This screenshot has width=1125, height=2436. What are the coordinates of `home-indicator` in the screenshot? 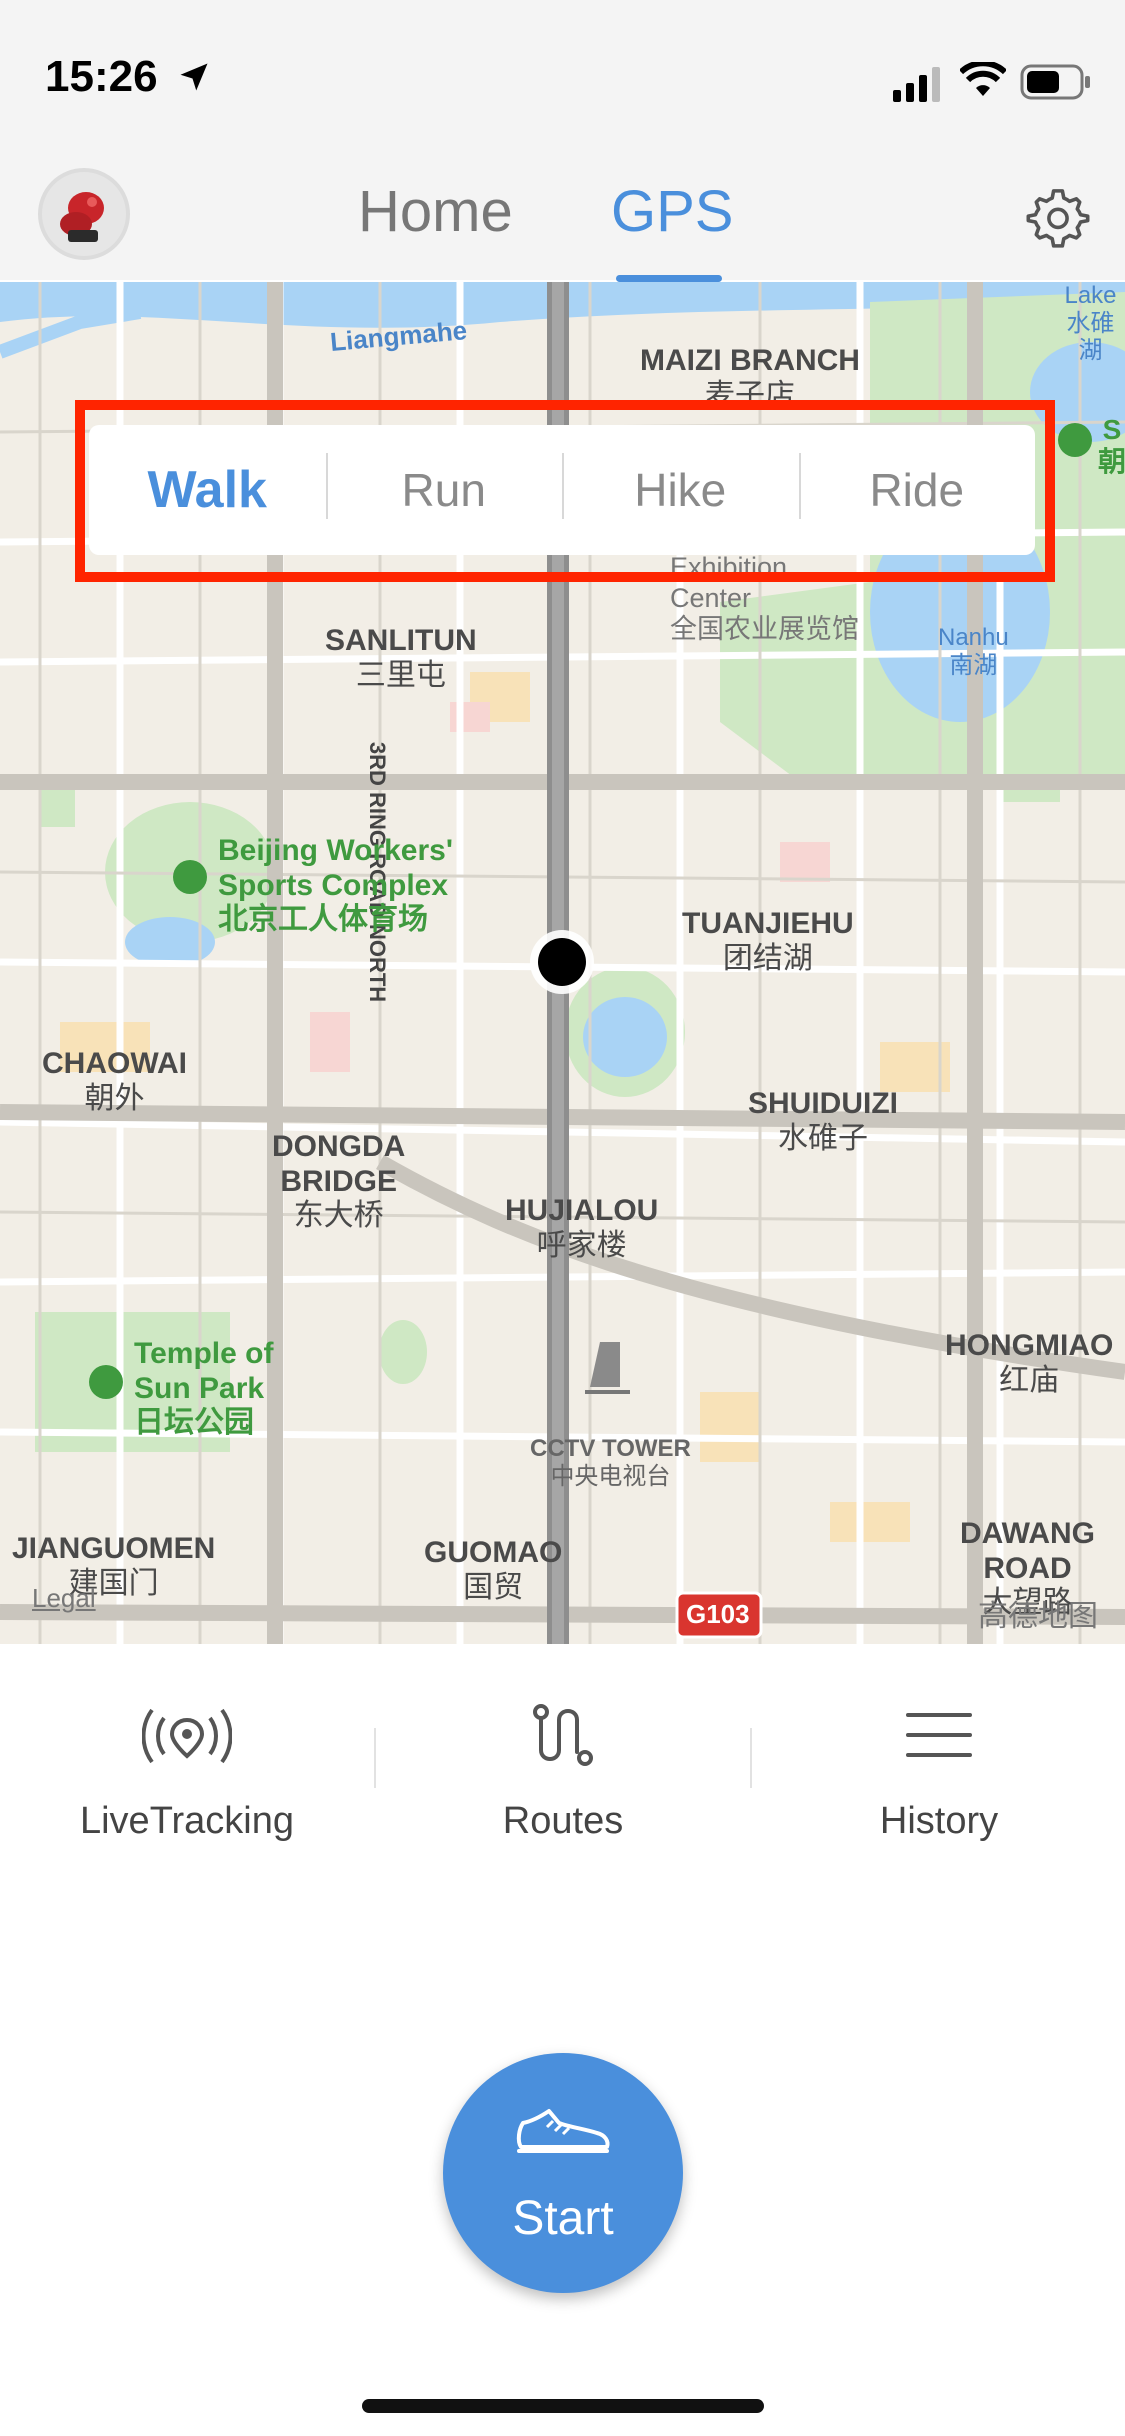 It's located at (563, 2406).